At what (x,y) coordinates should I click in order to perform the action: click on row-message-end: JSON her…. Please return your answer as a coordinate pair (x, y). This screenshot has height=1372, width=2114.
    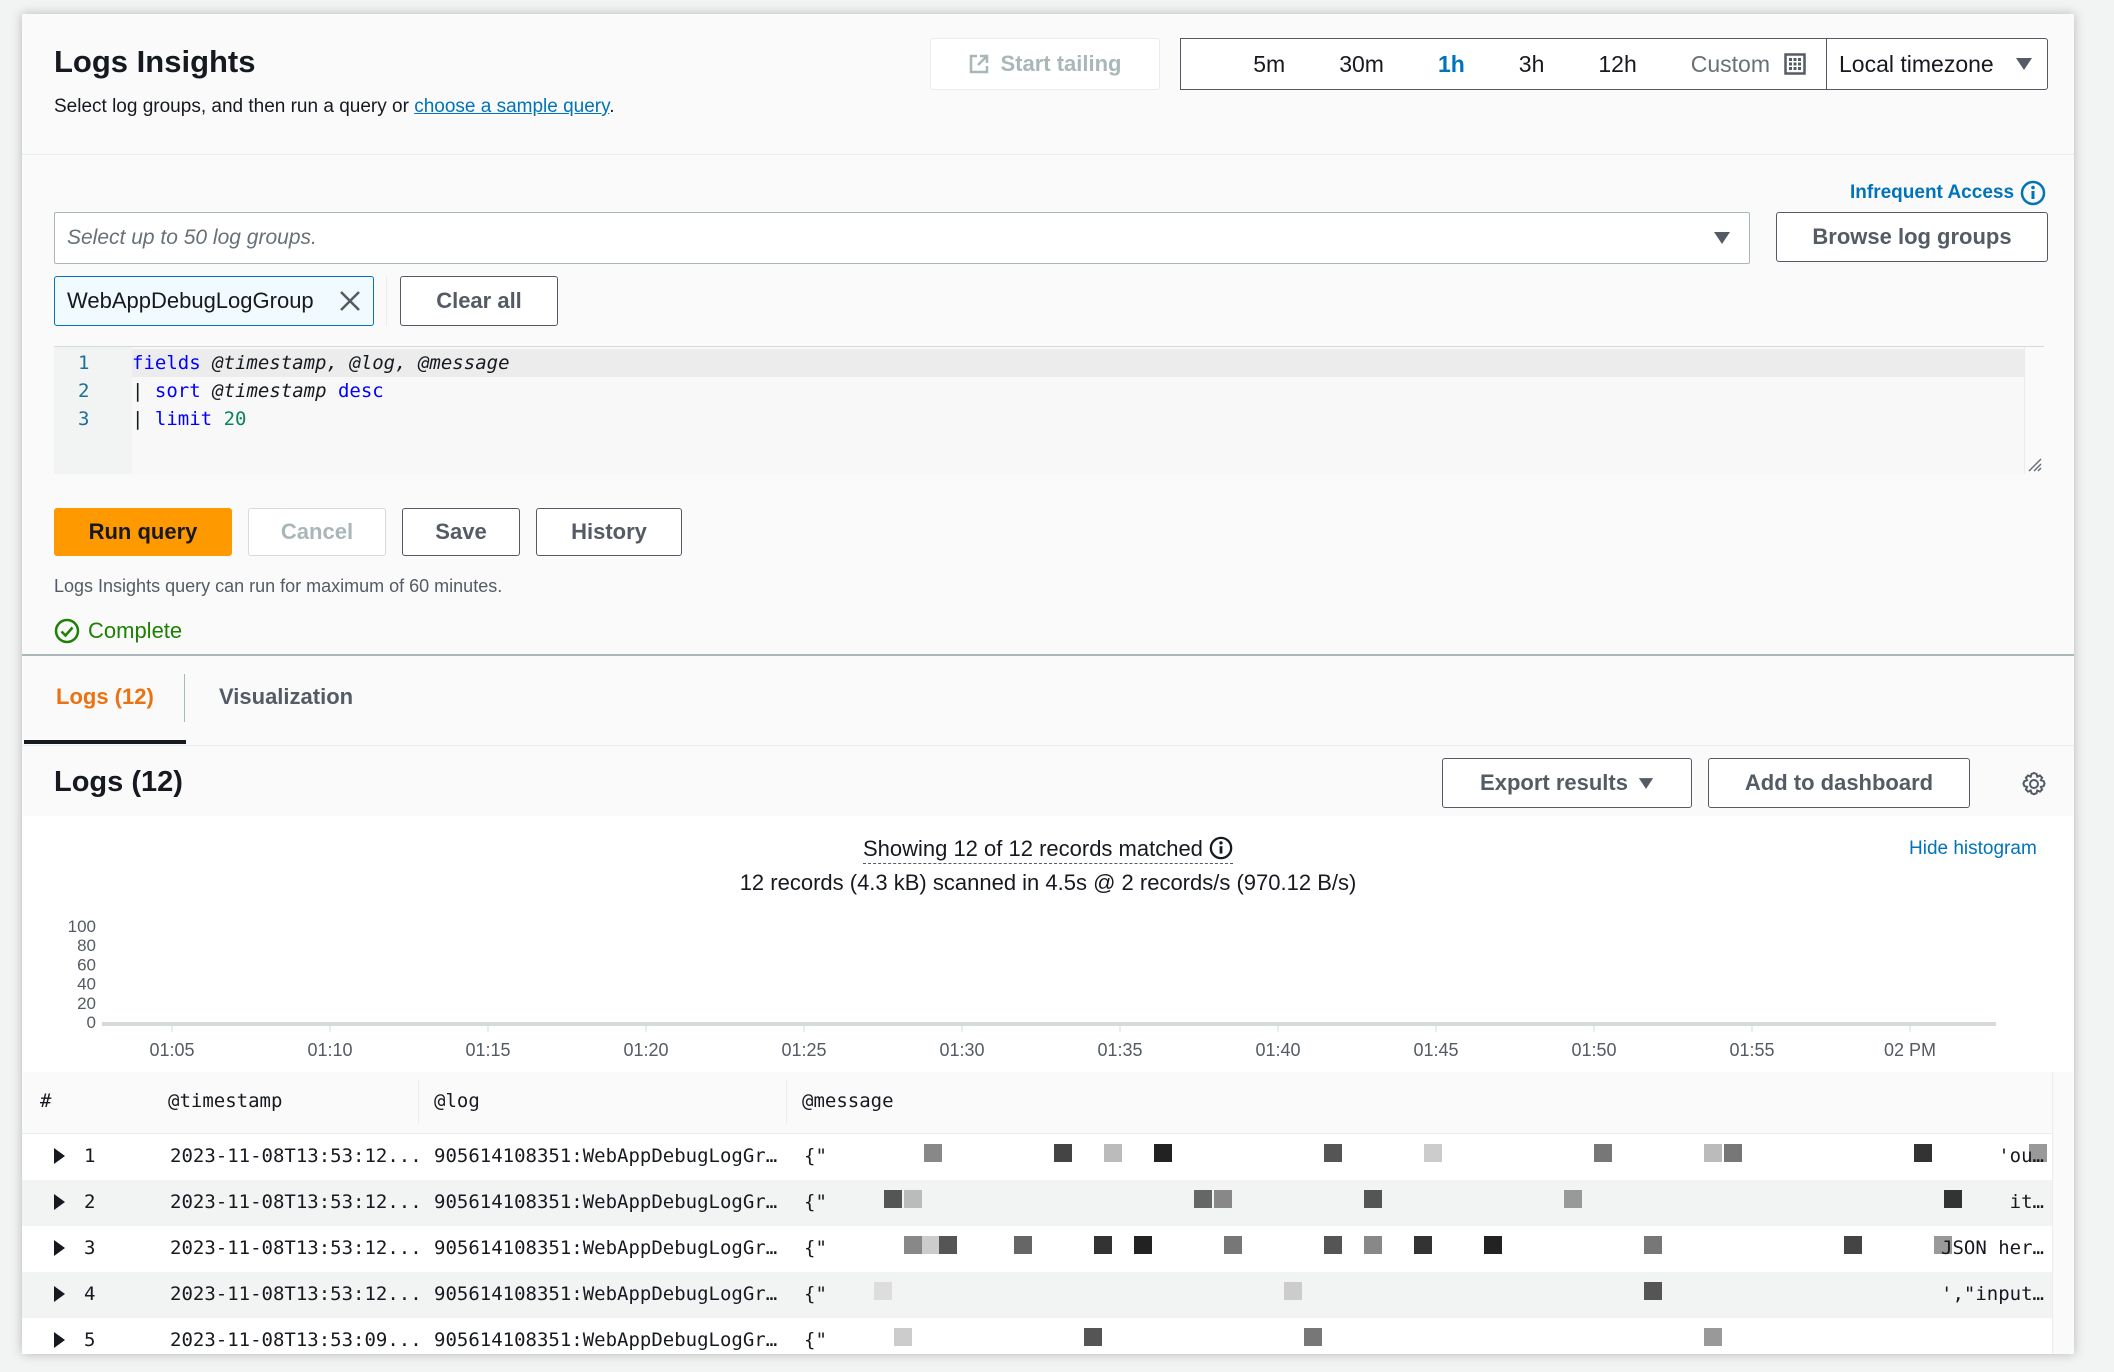
    Looking at the image, I should click on (1992, 1248).